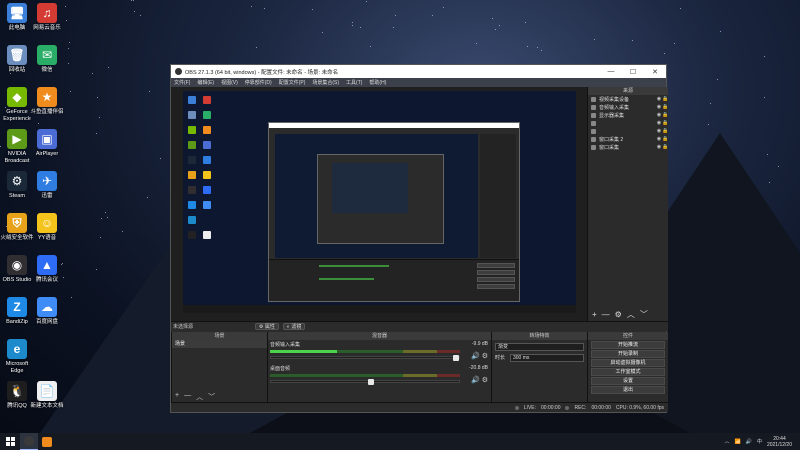 Image resolution: width=800 pixels, height=450 pixels. I want to click on window-icon, so click(593, 147).